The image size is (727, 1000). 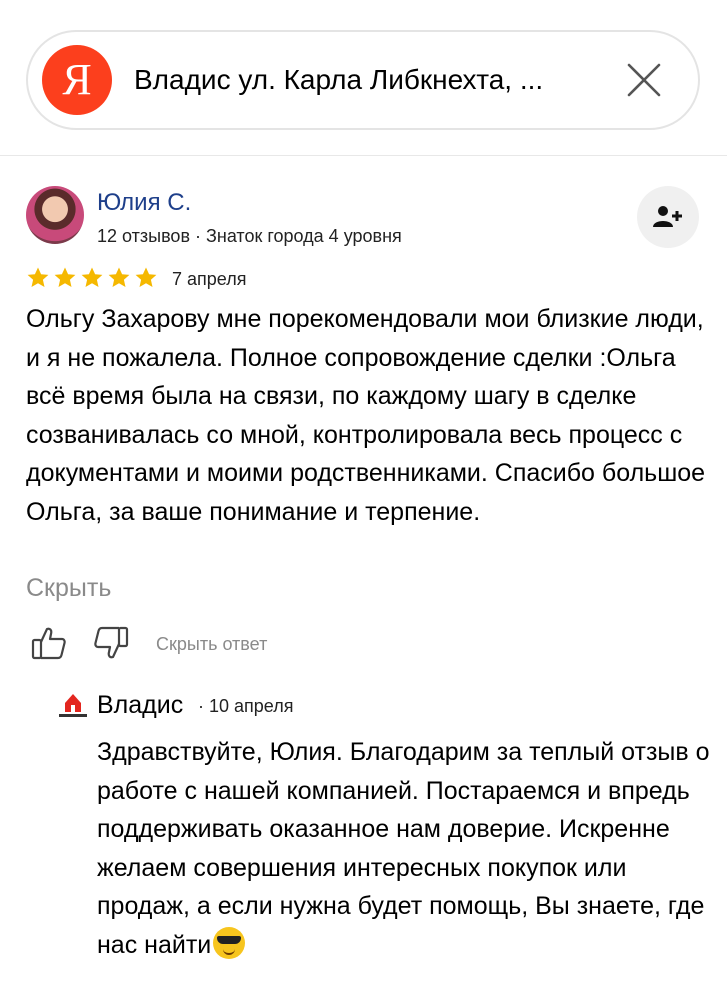 What do you see at coordinates (246, 706) in the screenshot?
I see `answer-date: · 10 апреля` at bounding box center [246, 706].